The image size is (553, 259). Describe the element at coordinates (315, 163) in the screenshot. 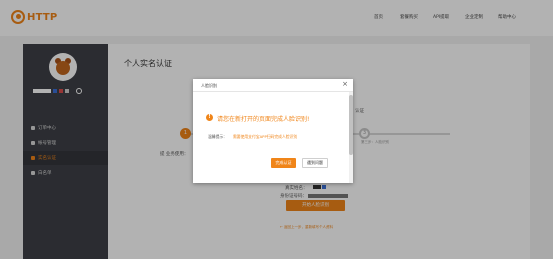

I see `encountered-problem-button: 遇到问题` at that location.